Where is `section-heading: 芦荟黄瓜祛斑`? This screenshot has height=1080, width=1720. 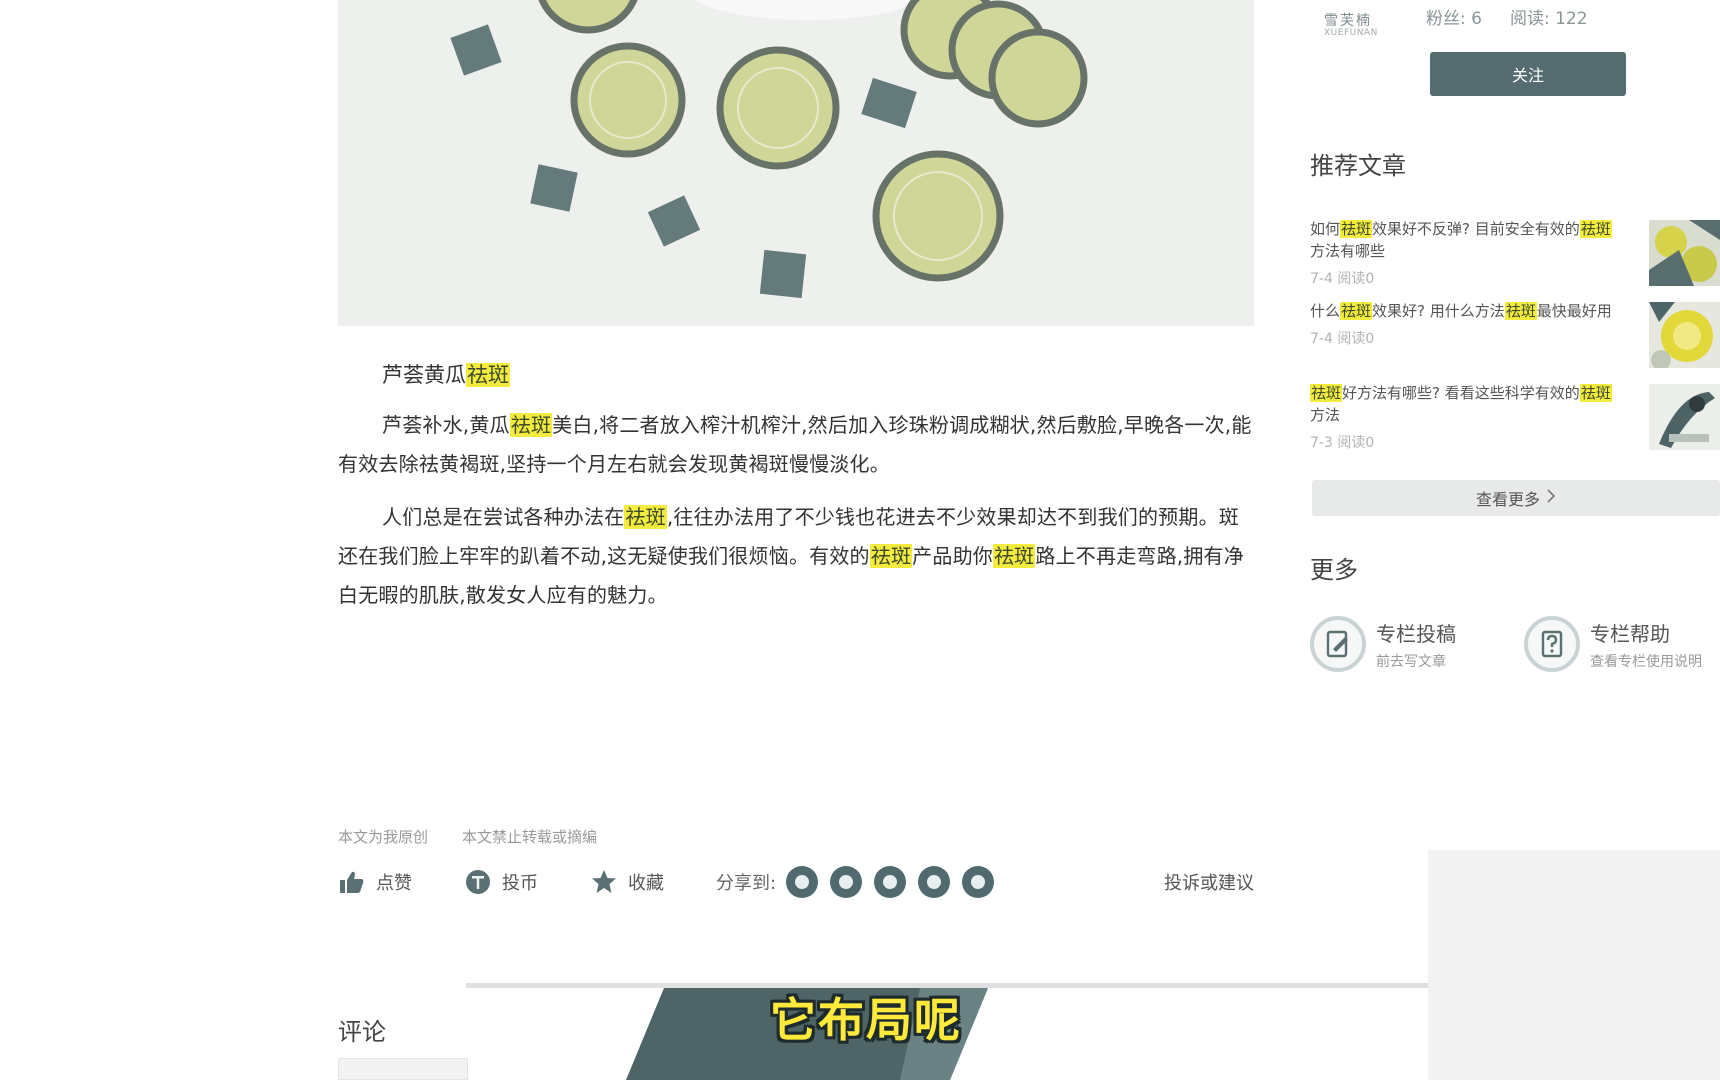
section-heading: 芦荟黄瓜祛斑 is located at coordinates (796, 375).